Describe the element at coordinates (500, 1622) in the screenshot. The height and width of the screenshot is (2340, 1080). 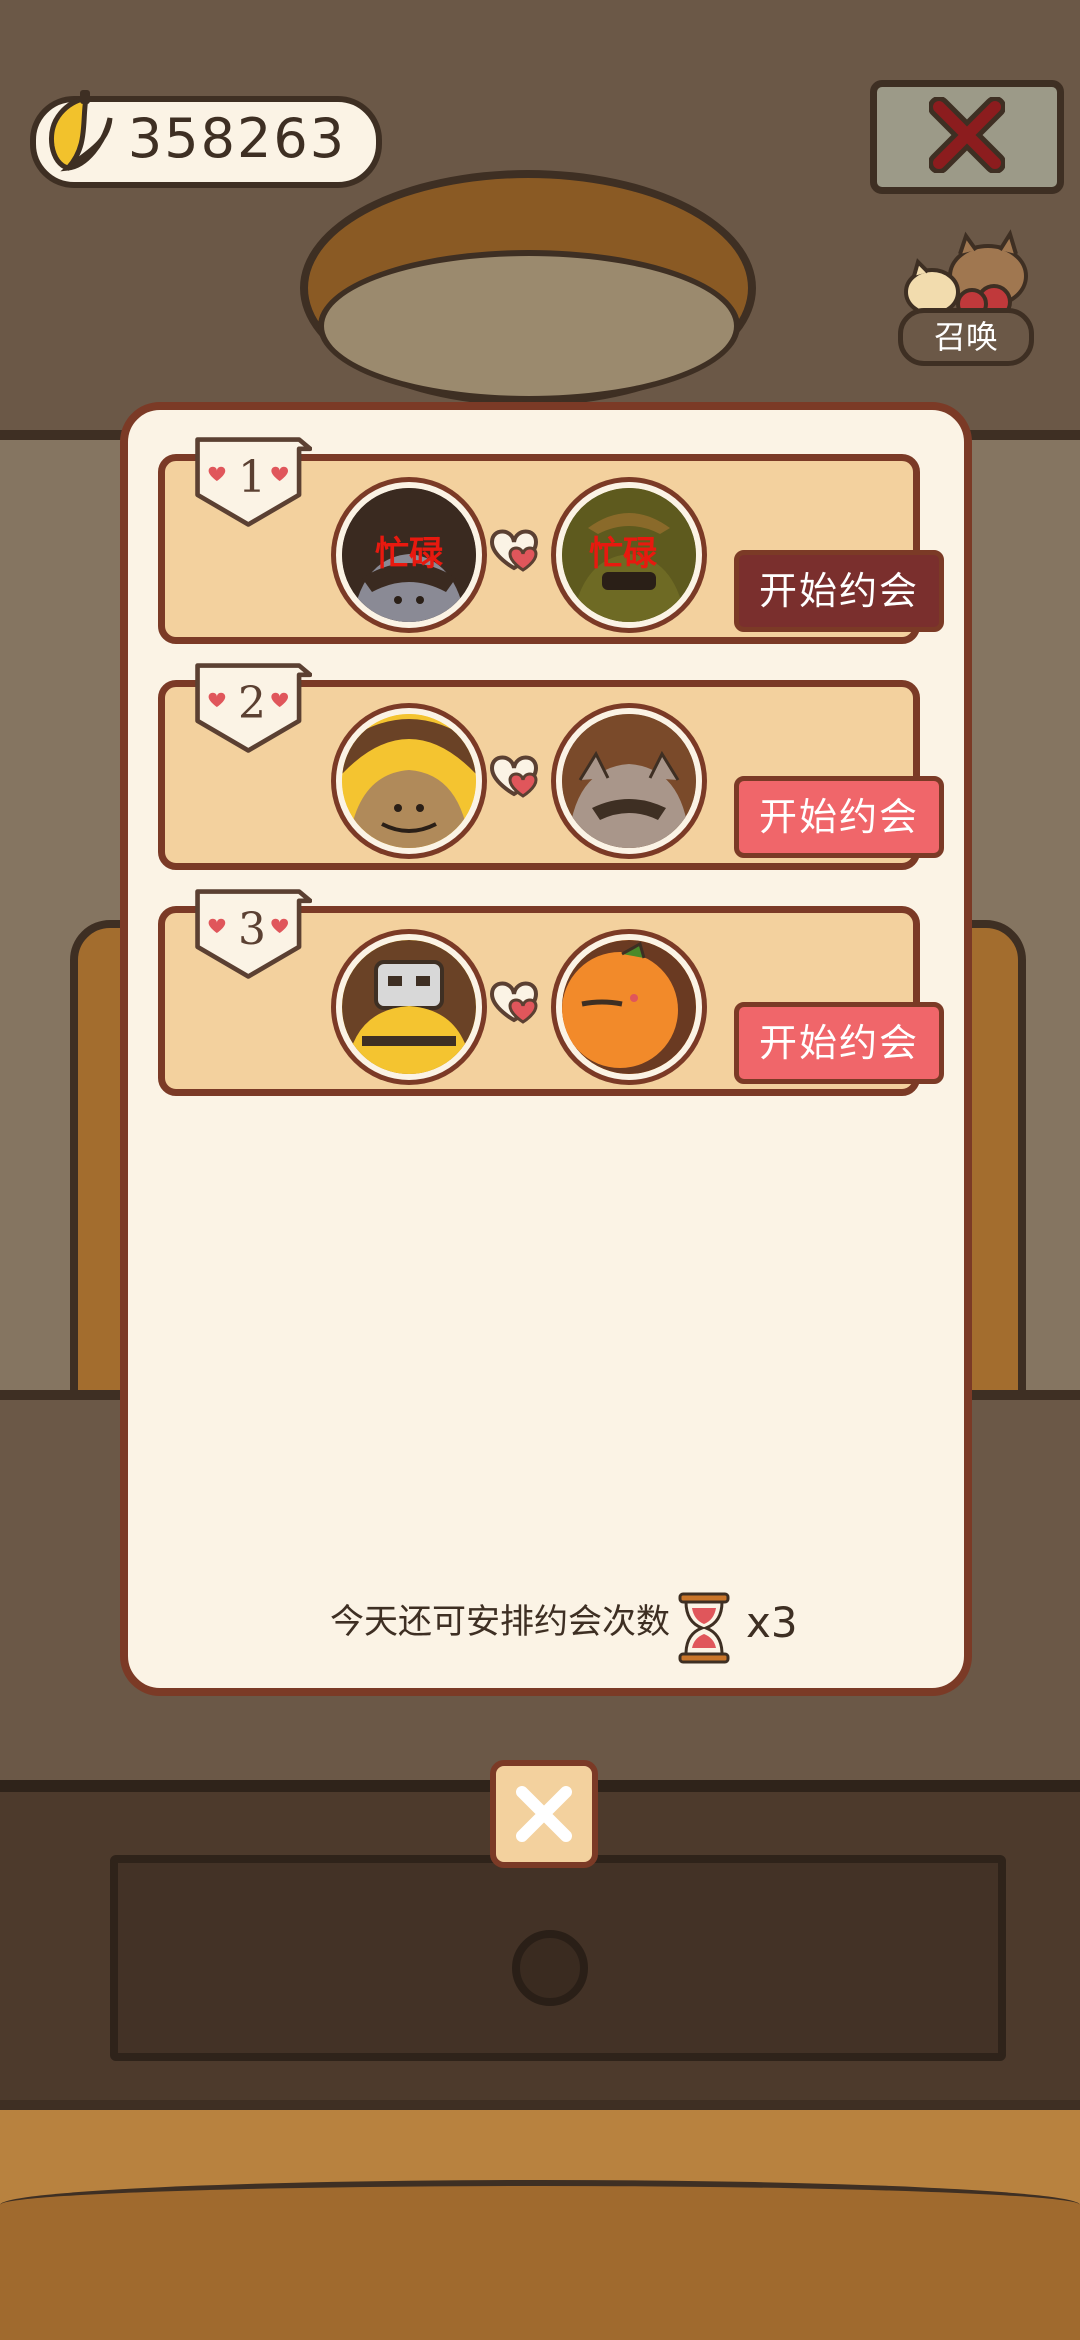
I see `remaining-dates-label: 今天还可安排约会次数` at that location.